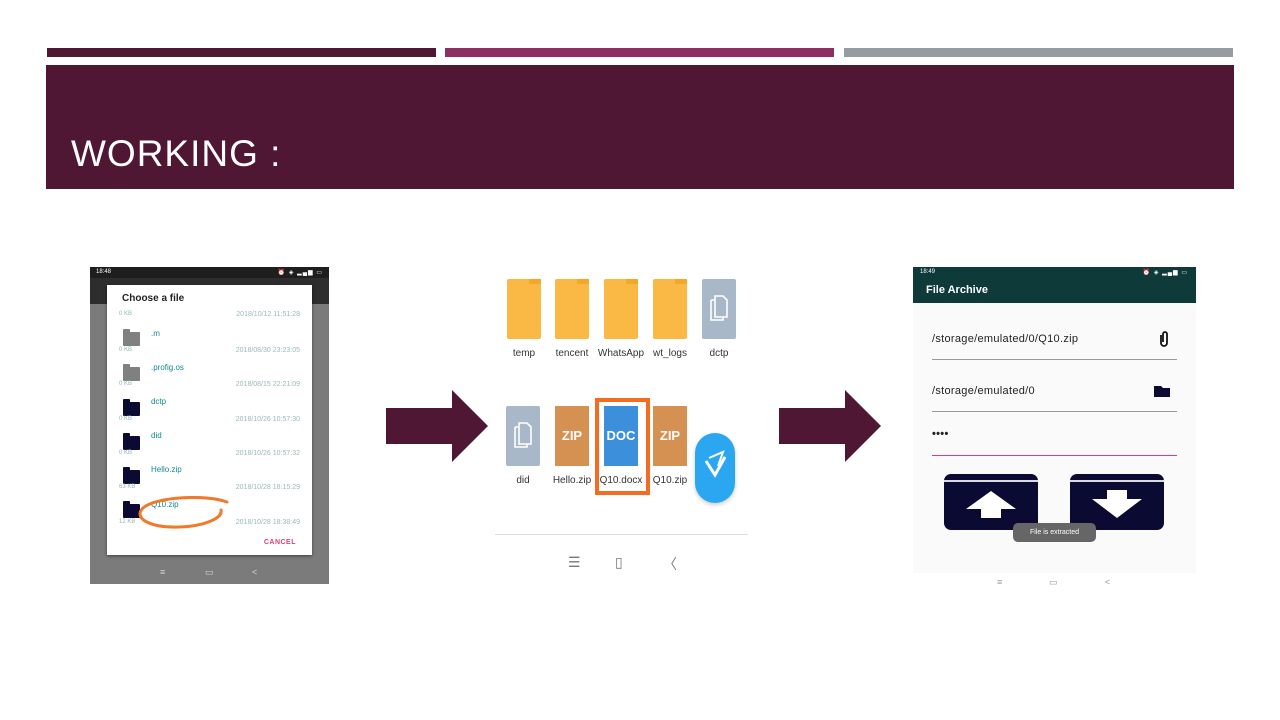  I want to click on down-arrow-icon, so click(1117, 504).